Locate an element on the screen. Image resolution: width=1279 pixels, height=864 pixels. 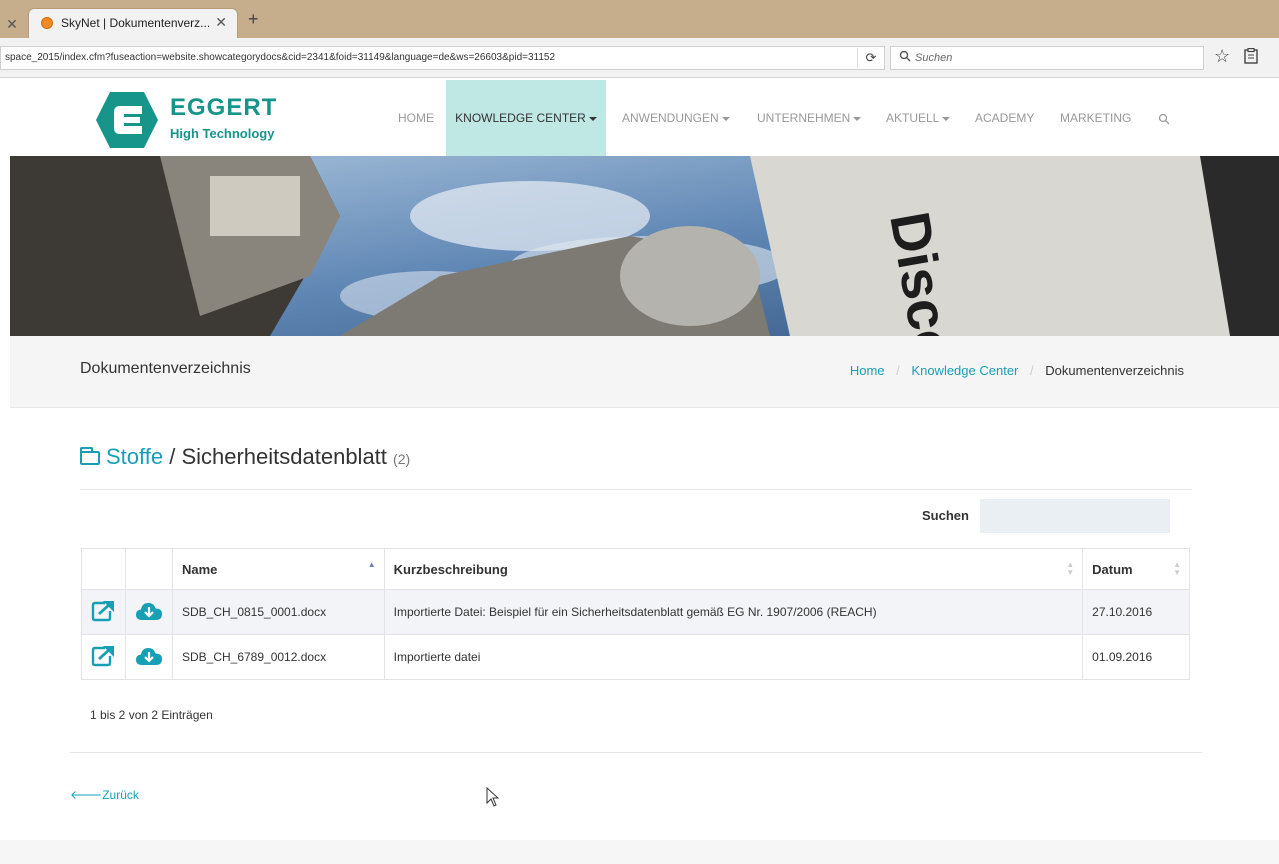
new-tab-icon: + is located at coordinates (253, 19).